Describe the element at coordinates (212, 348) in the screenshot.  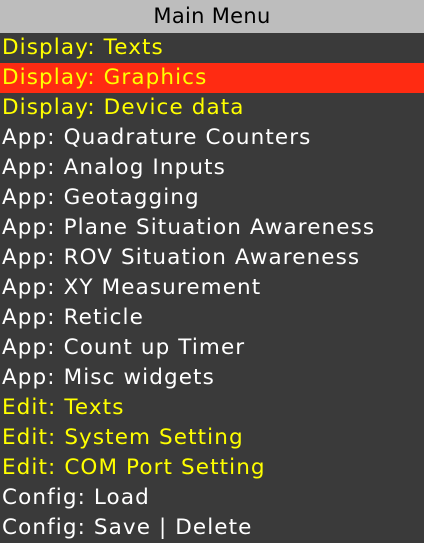
I see `menu-item-app-count-up-timer: App: Count up Timer` at that location.